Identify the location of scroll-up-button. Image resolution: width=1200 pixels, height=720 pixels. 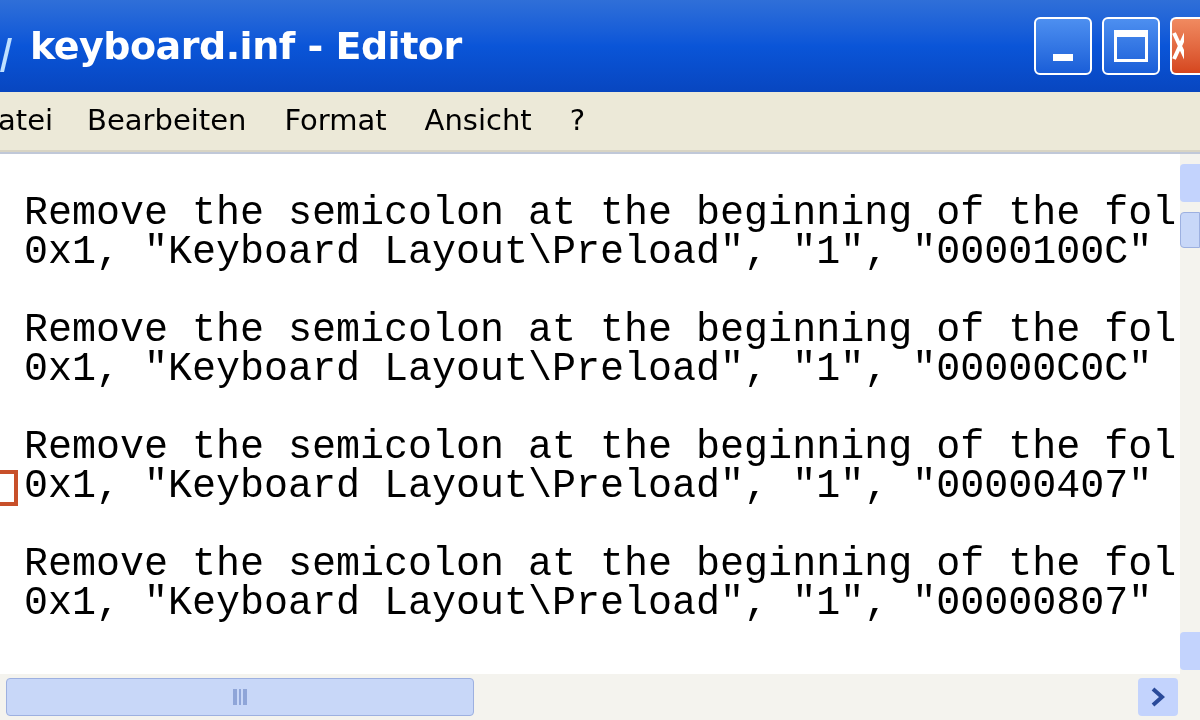
(1190, 183).